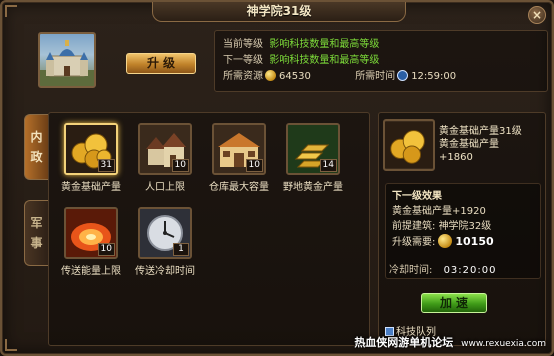 This screenshot has width=554, height=356. What do you see at coordinates (537, 15) in the screenshot?
I see `close-button: ×` at bounding box center [537, 15].